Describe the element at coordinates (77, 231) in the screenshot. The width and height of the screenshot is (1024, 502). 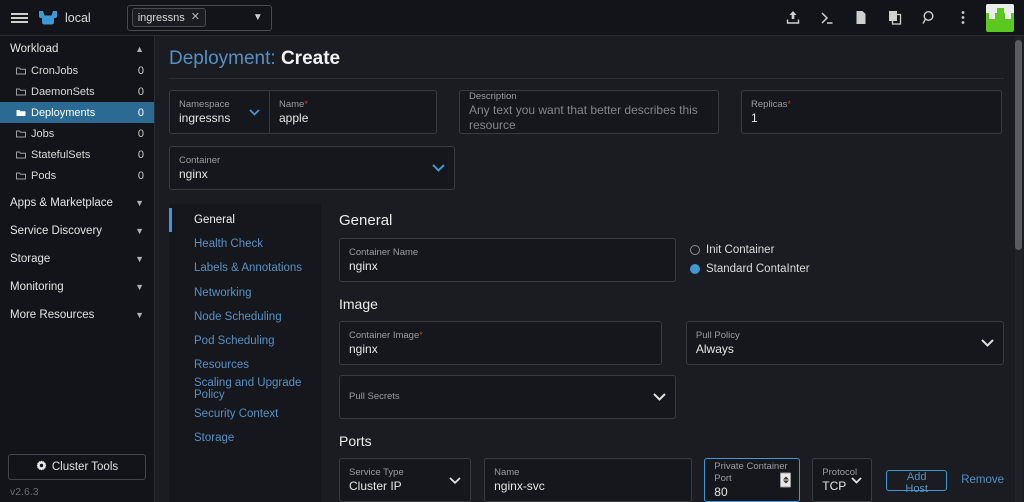
I see `sidebar-group-service-discovery: Service Discovery ▼` at that location.